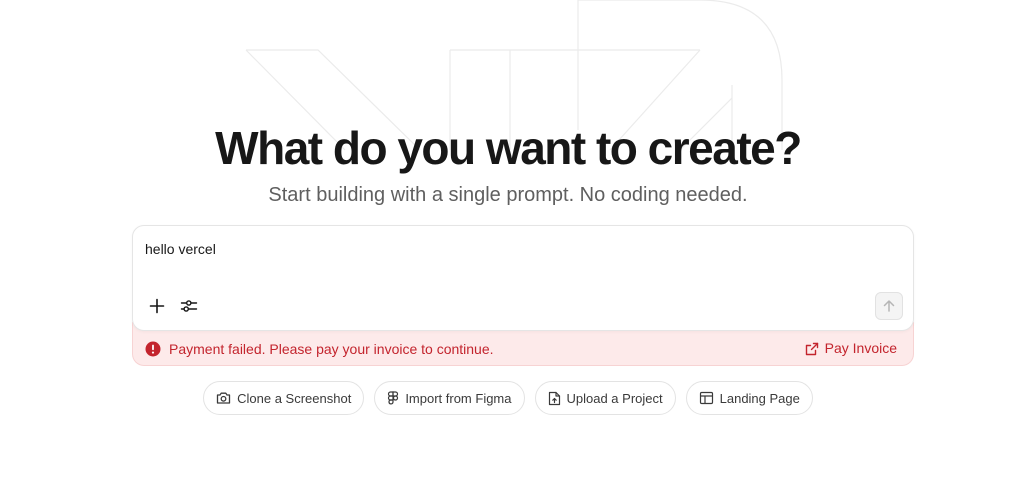 The height and width of the screenshot is (486, 1016). I want to click on sliders-icon, so click(189, 306).